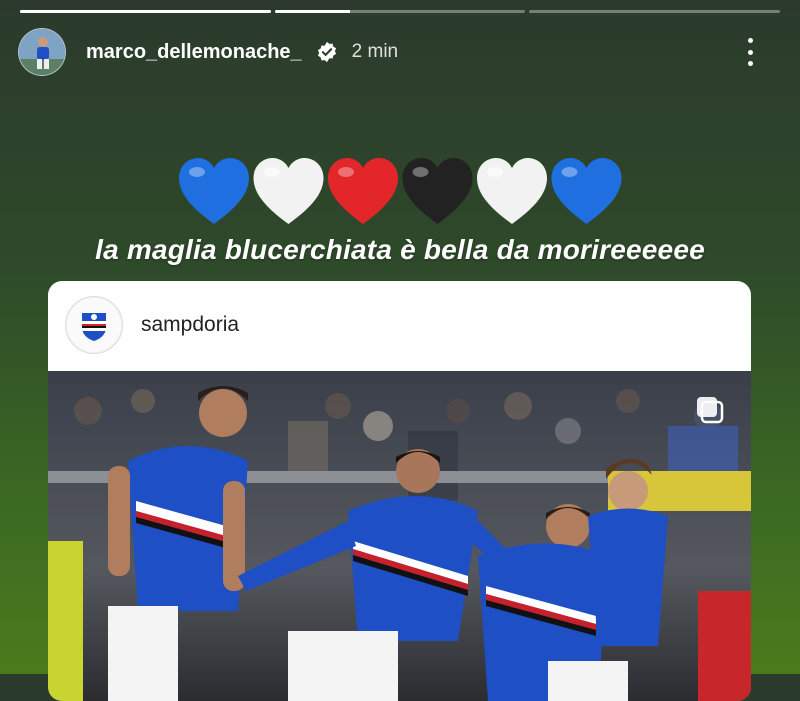 The width and height of the screenshot is (800, 701). What do you see at coordinates (375, 51) in the screenshot?
I see `post-time: 2 min` at bounding box center [375, 51].